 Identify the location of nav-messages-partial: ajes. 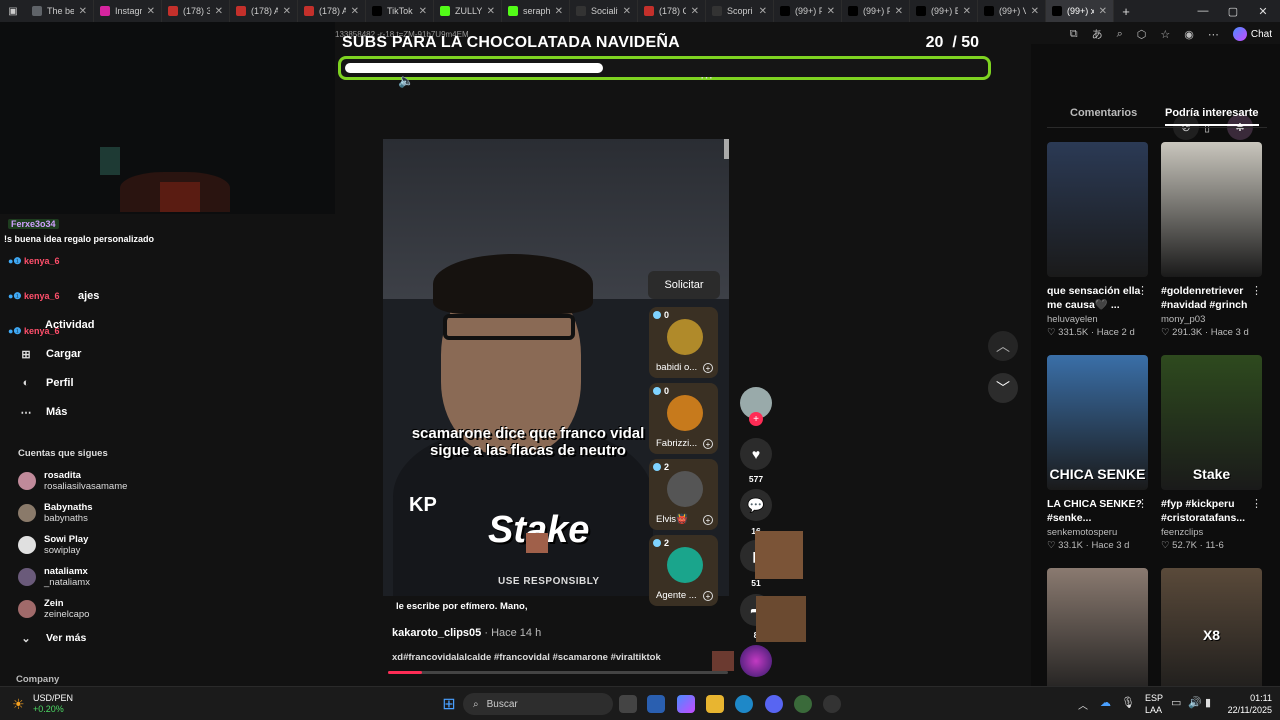
(88, 296).